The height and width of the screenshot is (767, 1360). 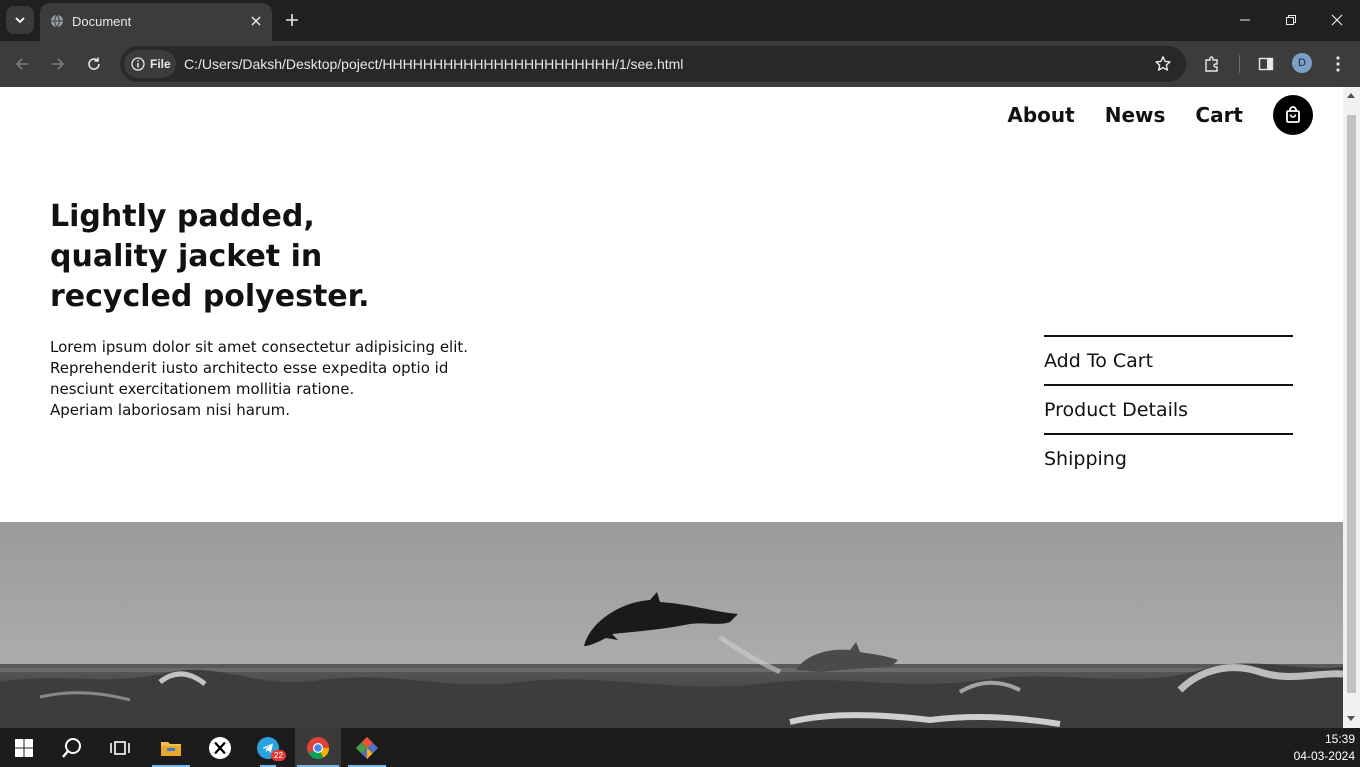 What do you see at coordinates (1135, 115) in the screenshot?
I see `nav-link-news: News` at bounding box center [1135, 115].